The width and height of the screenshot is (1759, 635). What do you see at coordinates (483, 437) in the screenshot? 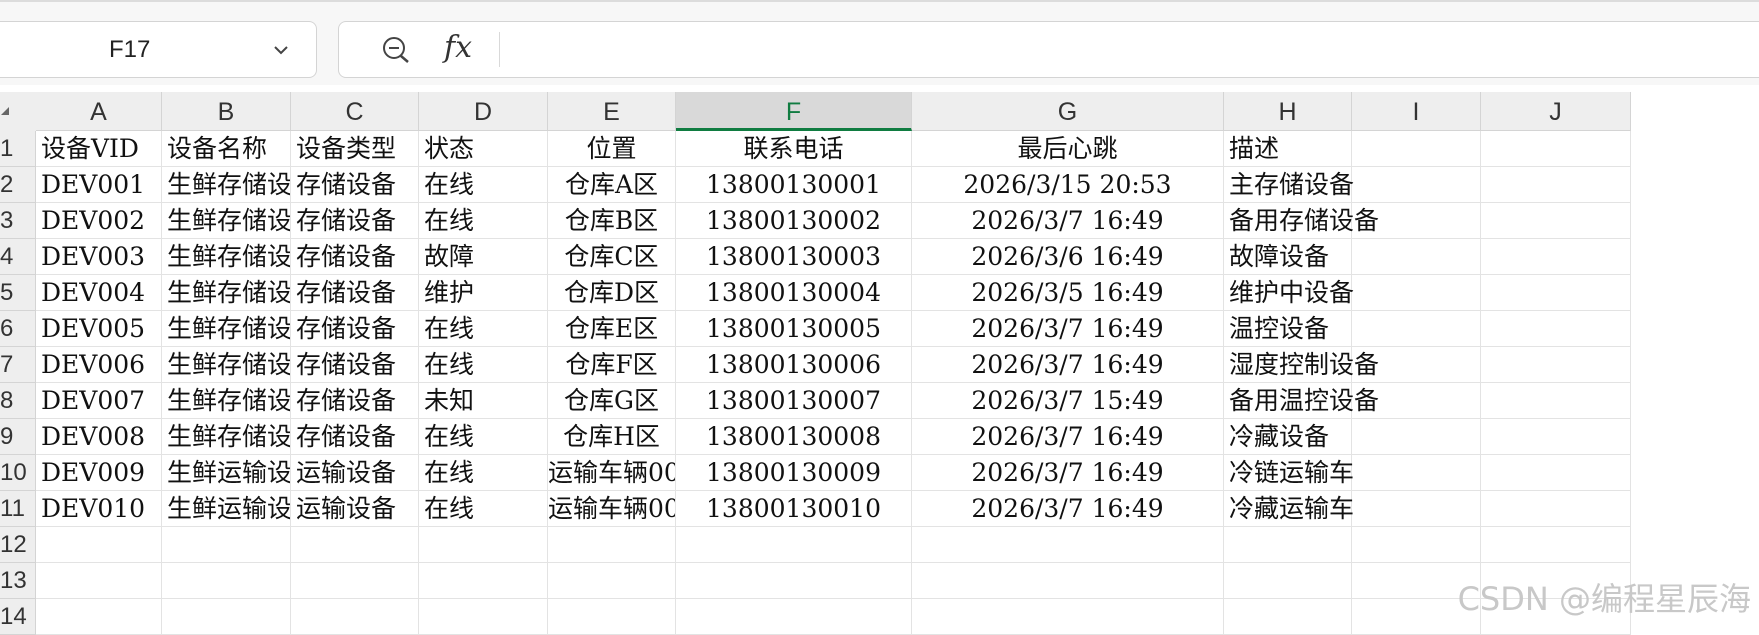
I see `cell-d9: 在线` at bounding box center [483, 437].